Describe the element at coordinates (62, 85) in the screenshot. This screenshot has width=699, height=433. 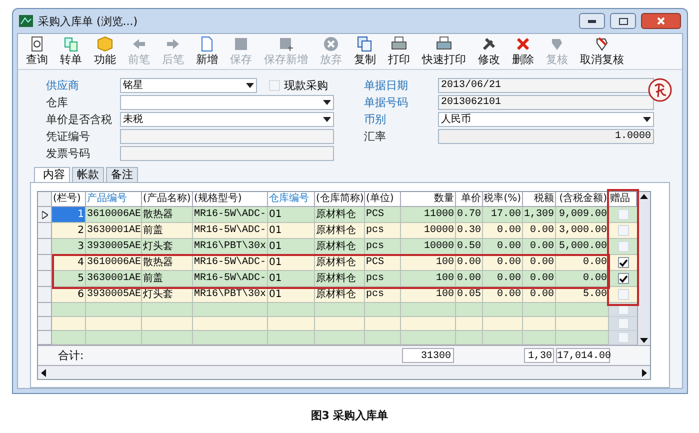
I see `field-label: 供应商` at that location.